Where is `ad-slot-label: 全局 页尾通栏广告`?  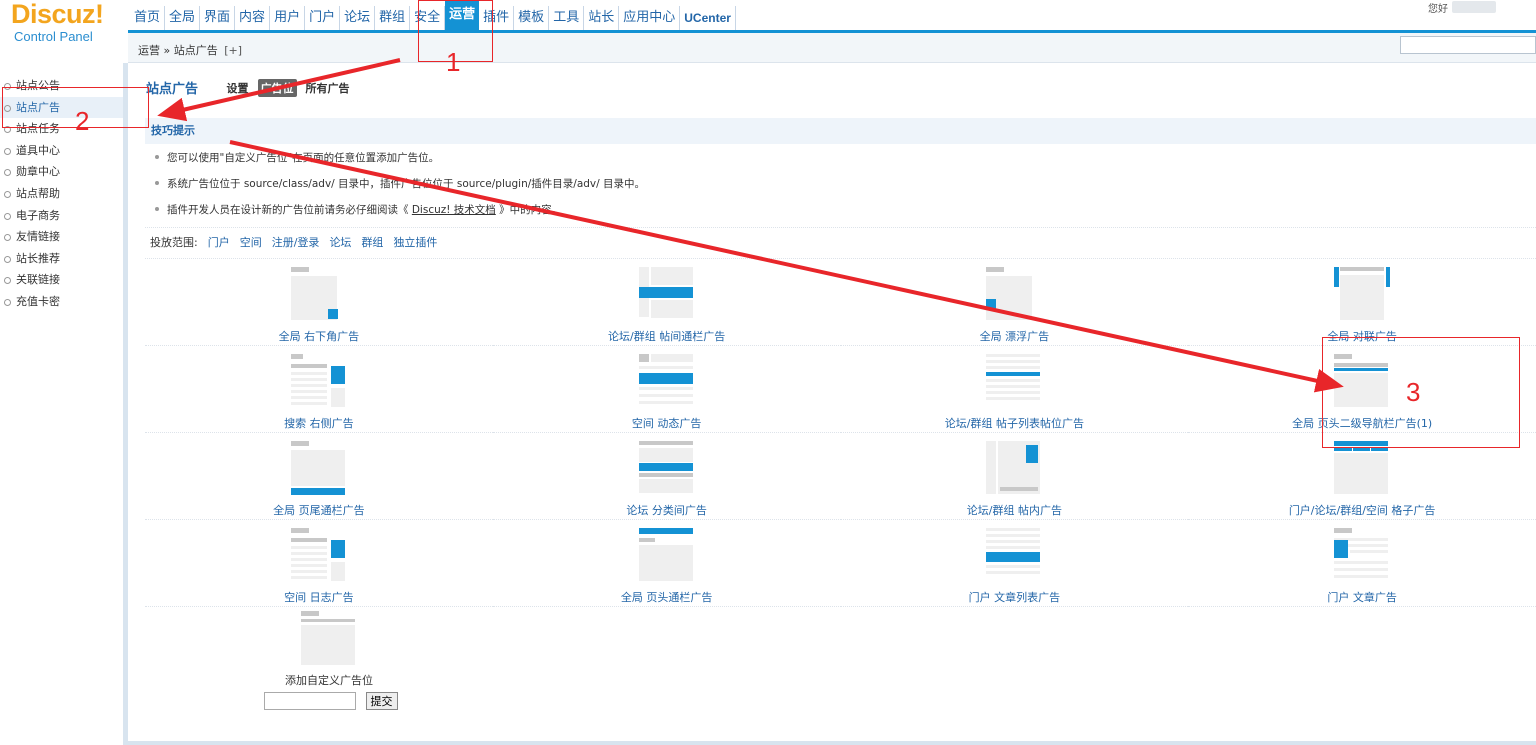 ad-slot-label: 全局 页尾通栏广告 is located at coordinates (319, 510).